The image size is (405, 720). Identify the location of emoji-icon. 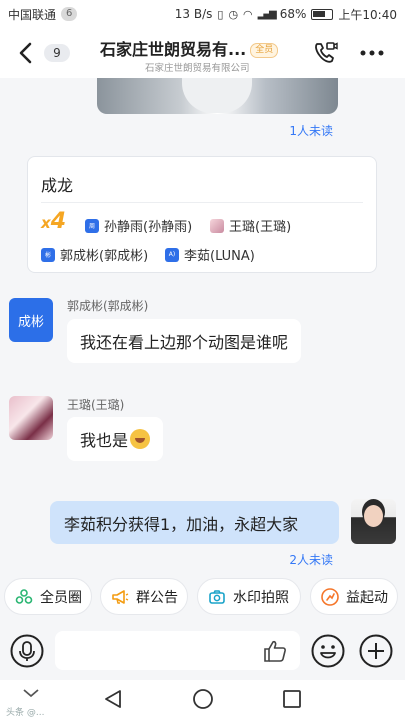
(328, 651).